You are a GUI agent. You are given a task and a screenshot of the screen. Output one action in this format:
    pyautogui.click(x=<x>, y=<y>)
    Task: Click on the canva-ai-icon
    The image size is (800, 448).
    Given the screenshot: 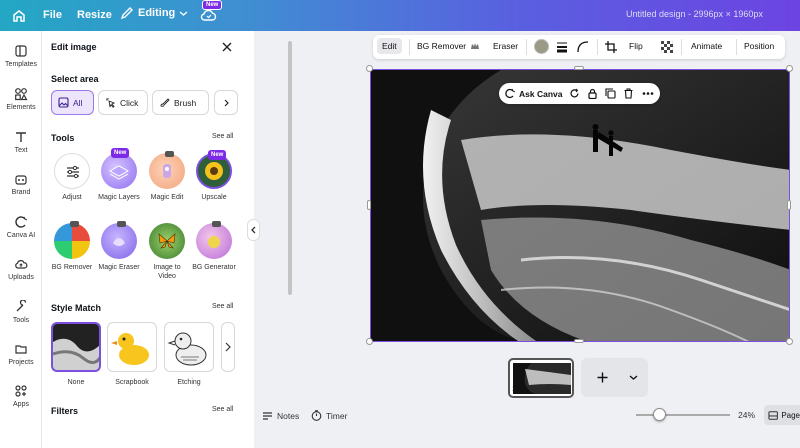 What is the action you would take?
    pyautogui.click(x=21, y=222)
    